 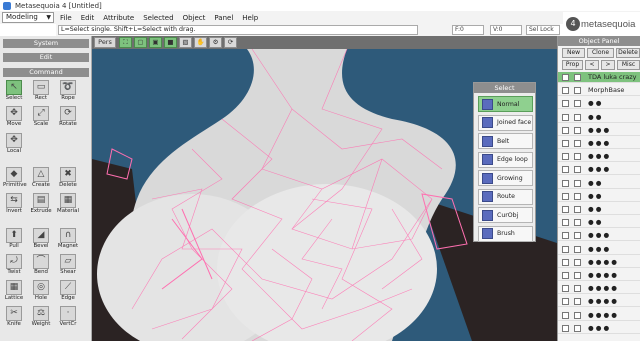 What do you see at coordinates (200, 42) in the screenshot?
I see `hand-icon: ✋` at bounding box center [200, 42].